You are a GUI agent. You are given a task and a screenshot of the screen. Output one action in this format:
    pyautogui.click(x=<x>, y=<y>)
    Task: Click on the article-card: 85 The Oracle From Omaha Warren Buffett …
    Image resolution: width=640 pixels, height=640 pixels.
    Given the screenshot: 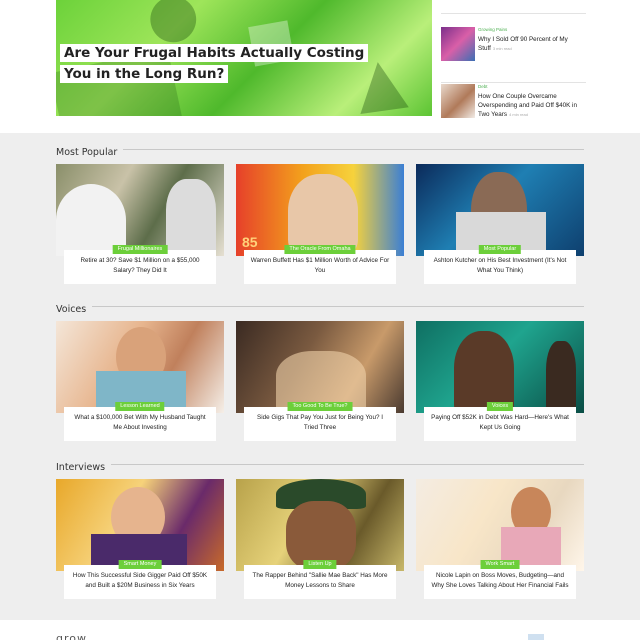 What is the action you would take?
    pyautogui.click(x=320, y=224)
    